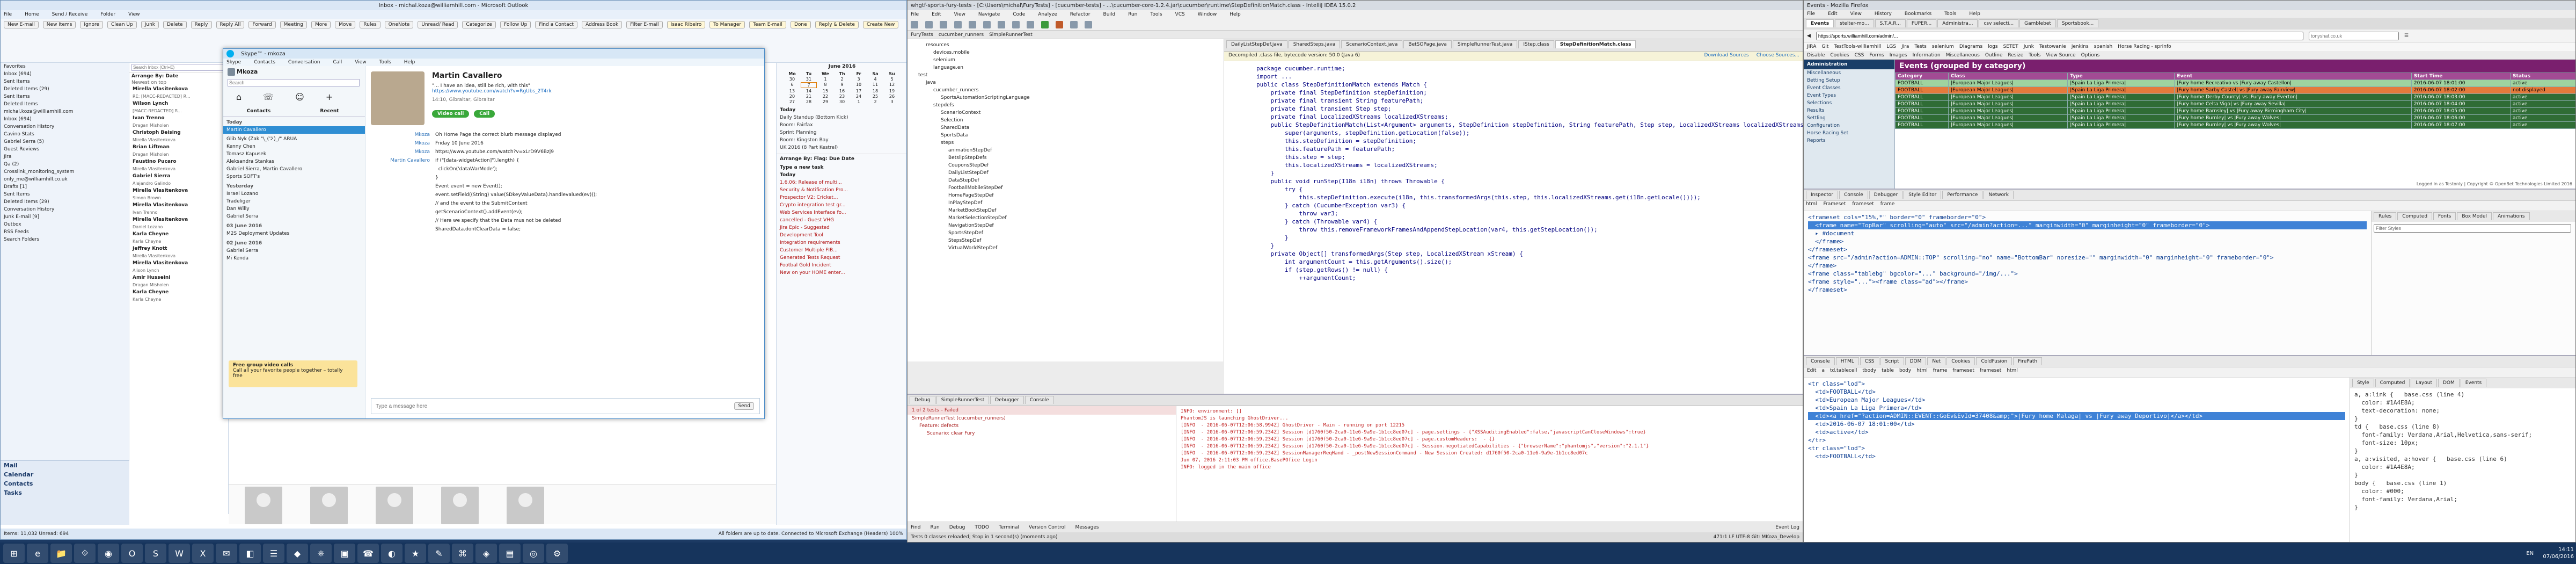  I want to click on tree-item: steps, so click(1066, 143).